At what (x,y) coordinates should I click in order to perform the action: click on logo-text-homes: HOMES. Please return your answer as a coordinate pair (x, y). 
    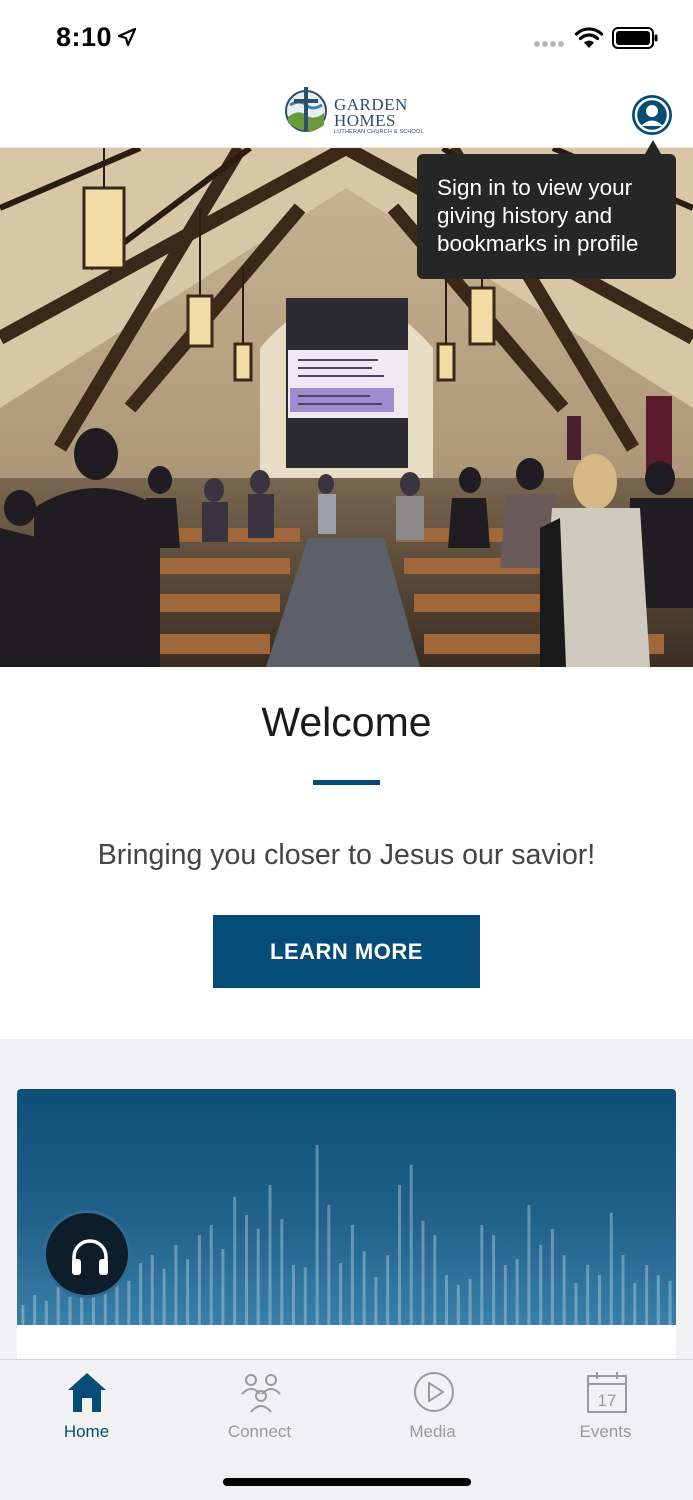
    Looking at the image, I should click on (365, 120).